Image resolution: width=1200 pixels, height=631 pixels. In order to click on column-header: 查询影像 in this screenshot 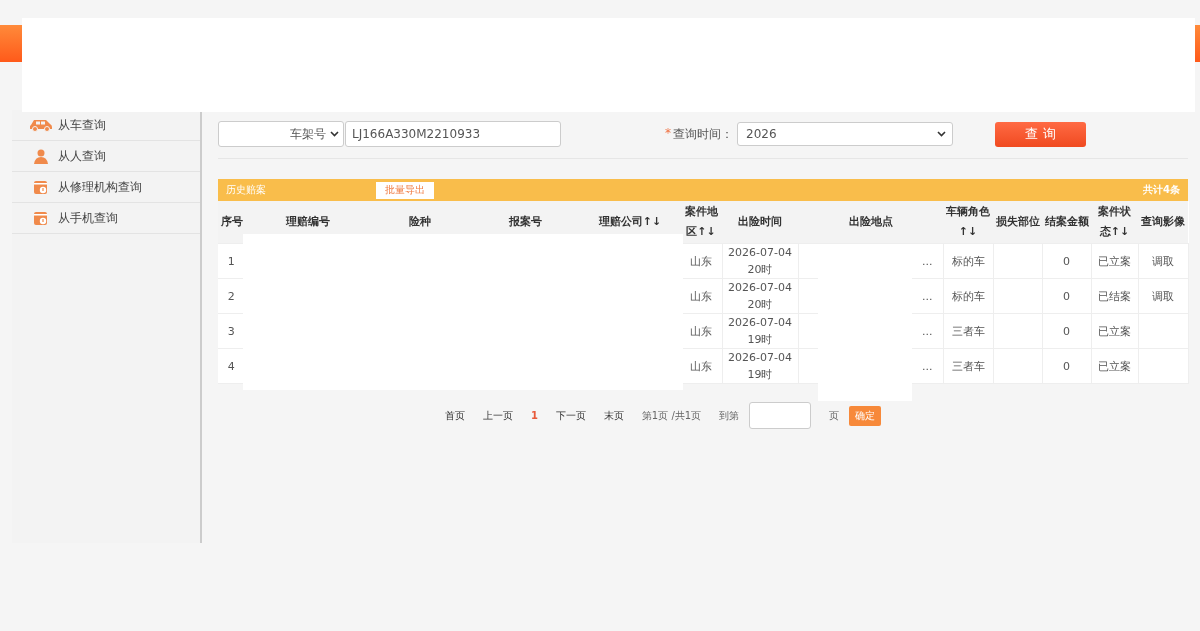, I will do `click(1163, 222)`.